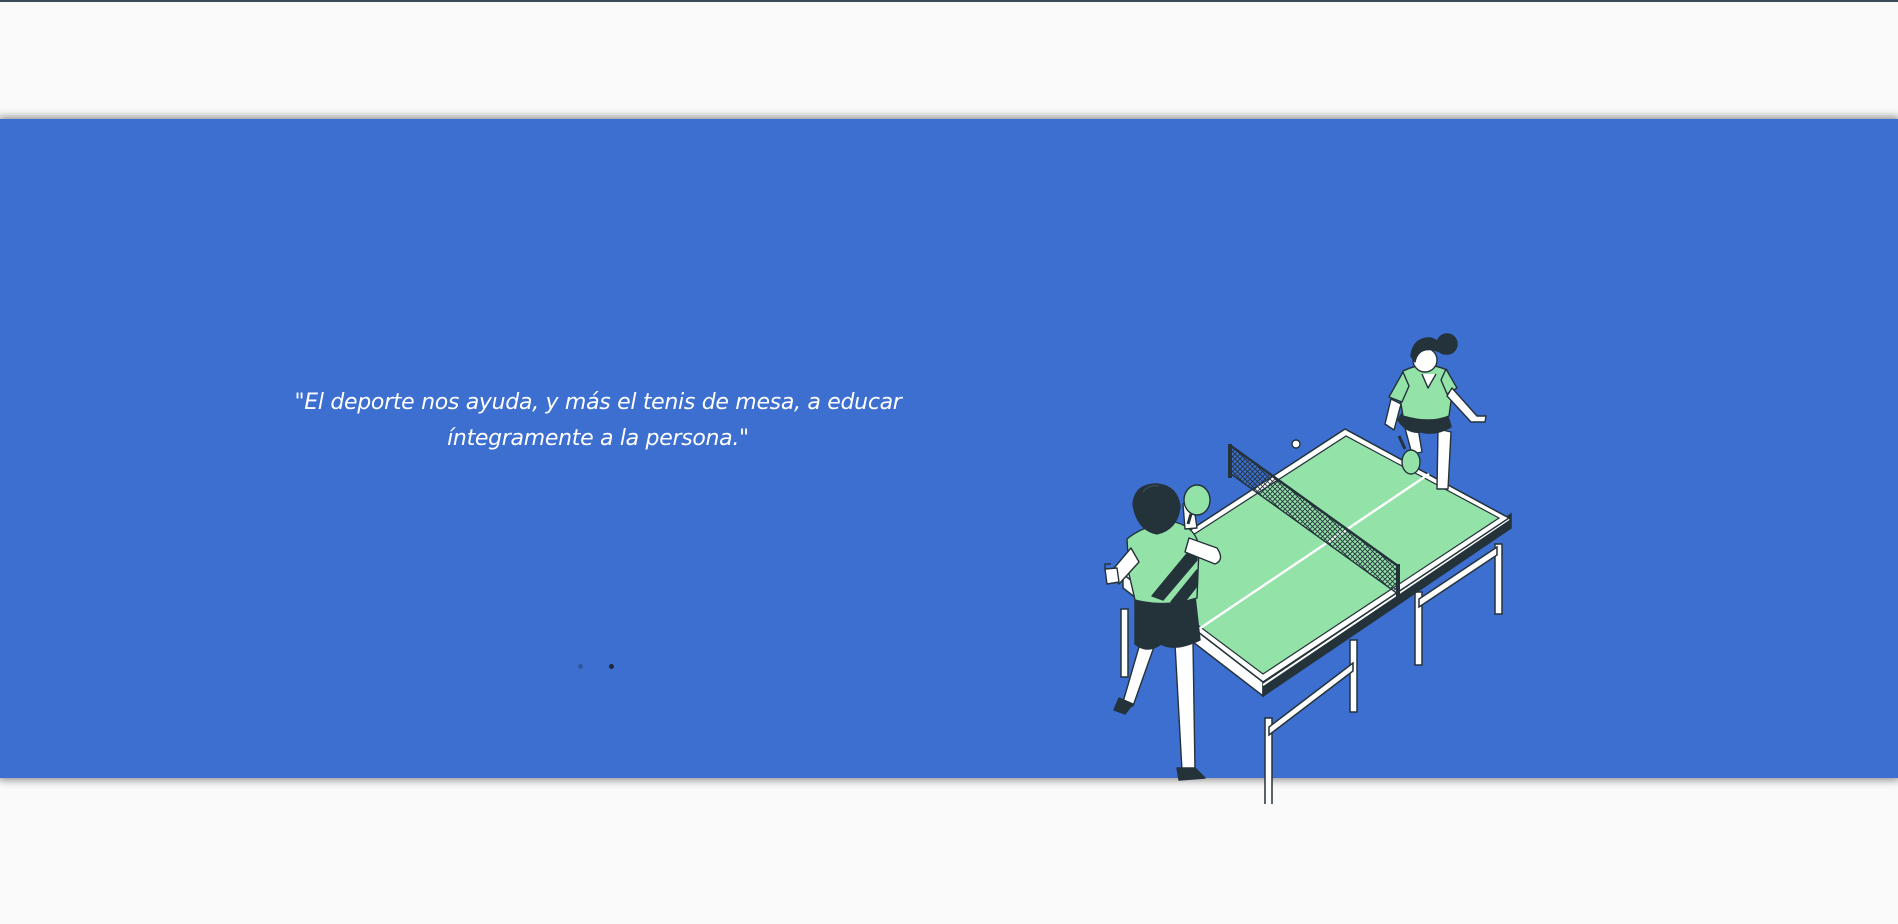 Image resolution: width=1898 pixels, height=924 pixels. What do you see at coordinates (949, 1) in the screenshot?
I see `top-divider` at bounding box center [949, 1].